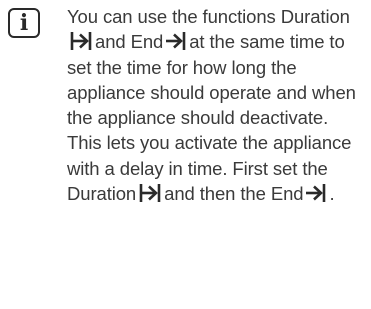 This screenshot has height=309, width=371. I want to click on note-text-segment: ., so click(332, 194).